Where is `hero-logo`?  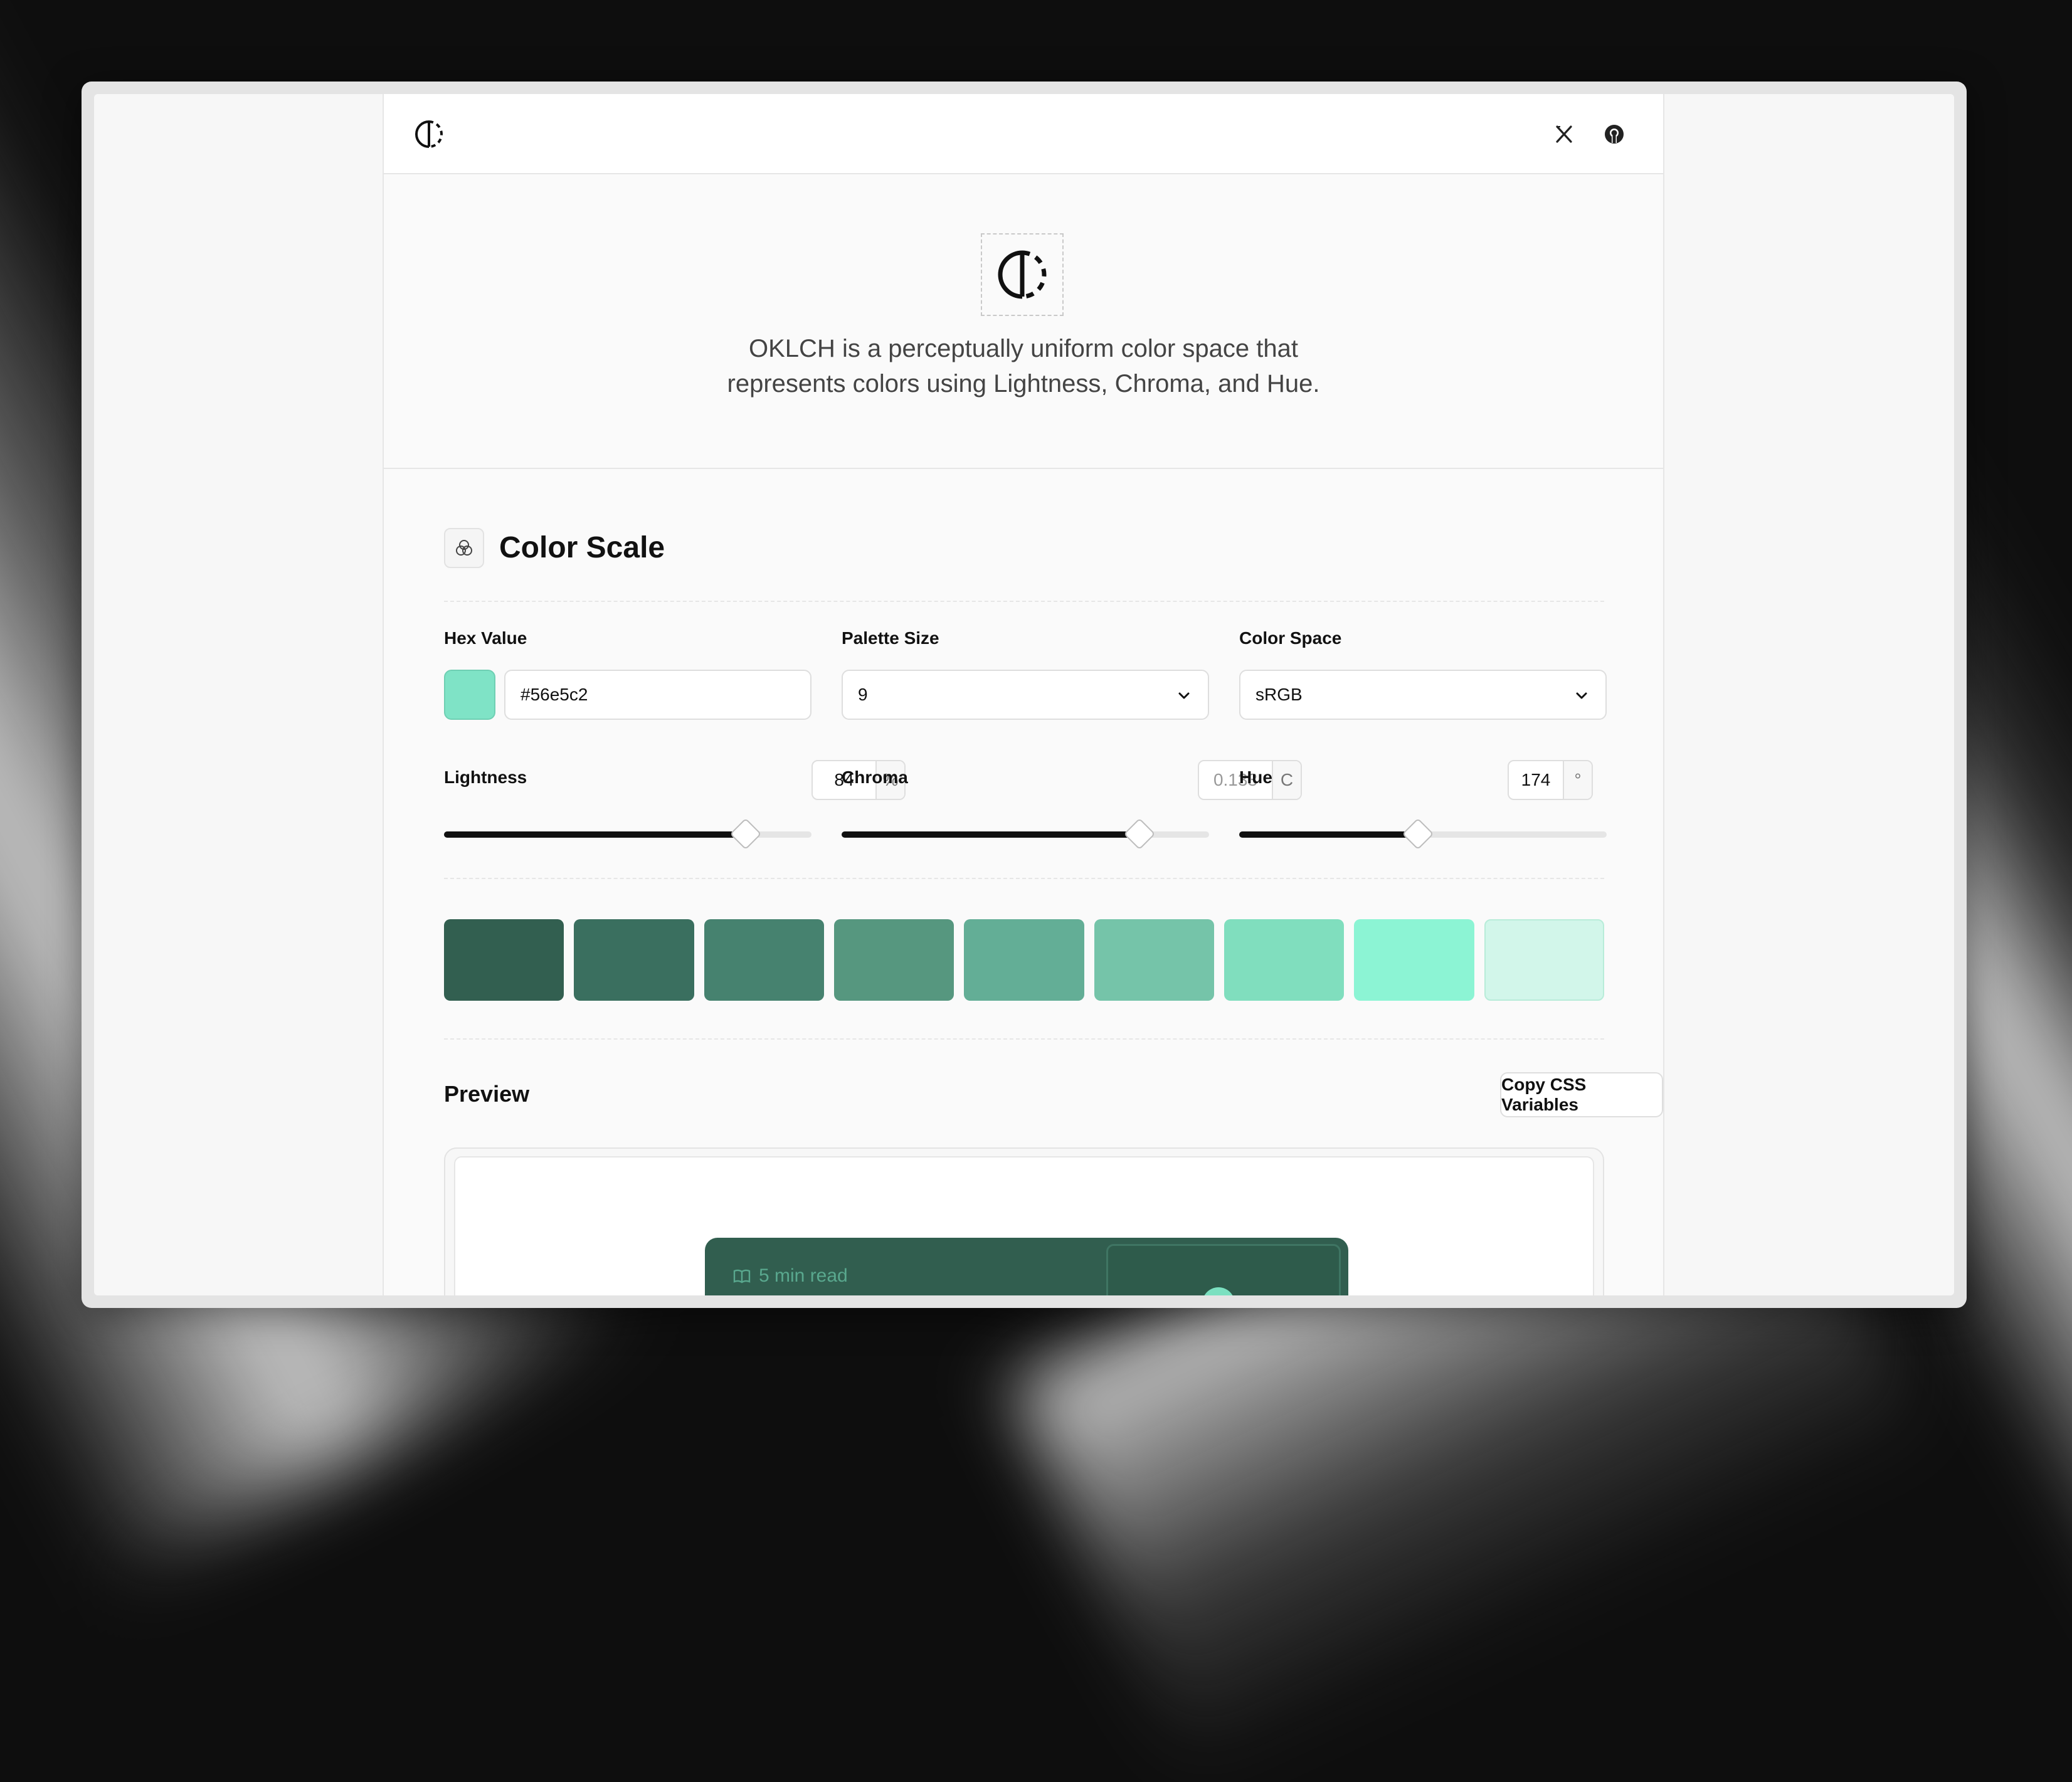
hero-logo is located at coordinates (1022, 274).